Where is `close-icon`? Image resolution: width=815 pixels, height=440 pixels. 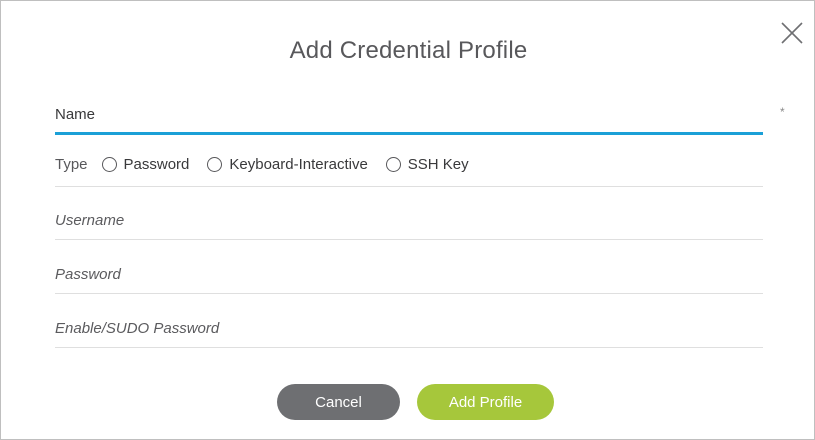
close-icon is located at coordinates (792, 33).